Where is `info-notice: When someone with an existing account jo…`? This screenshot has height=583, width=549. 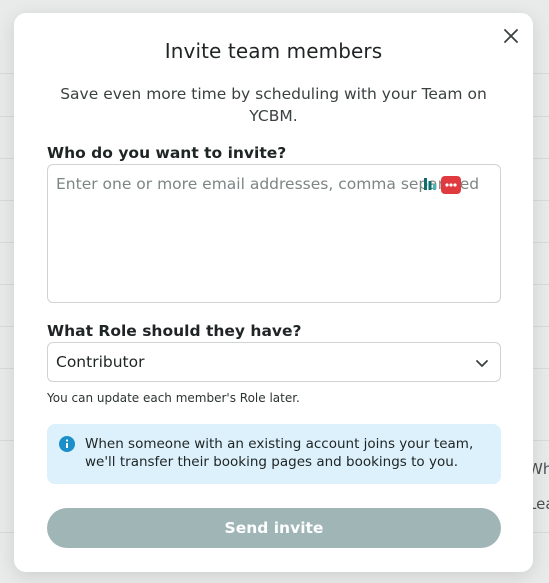
info-notice: When someone with an existing account jo… is located at coordinates (274, 454).